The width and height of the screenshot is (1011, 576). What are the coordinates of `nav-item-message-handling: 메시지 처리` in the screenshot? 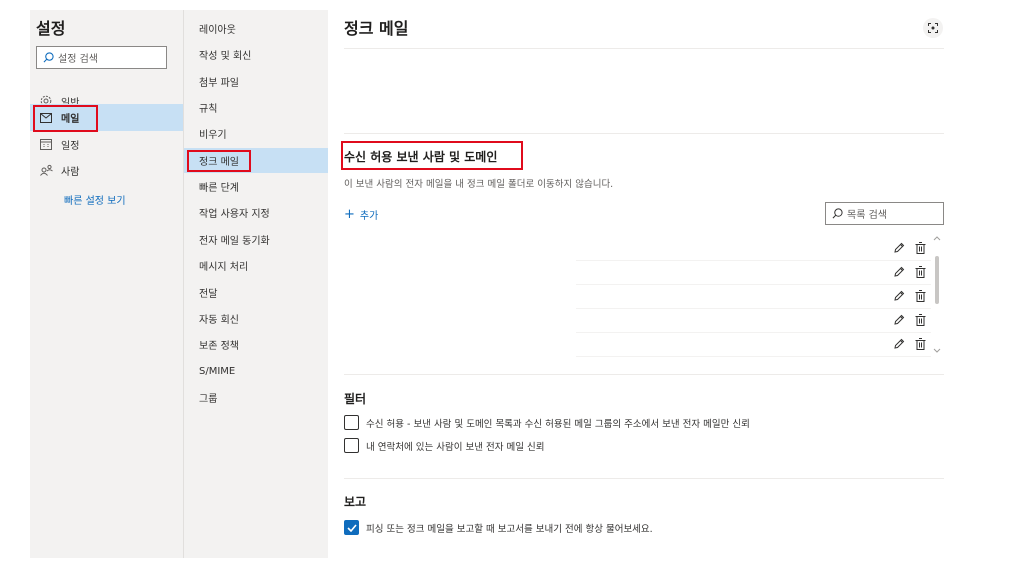 It's located at (256, 265).